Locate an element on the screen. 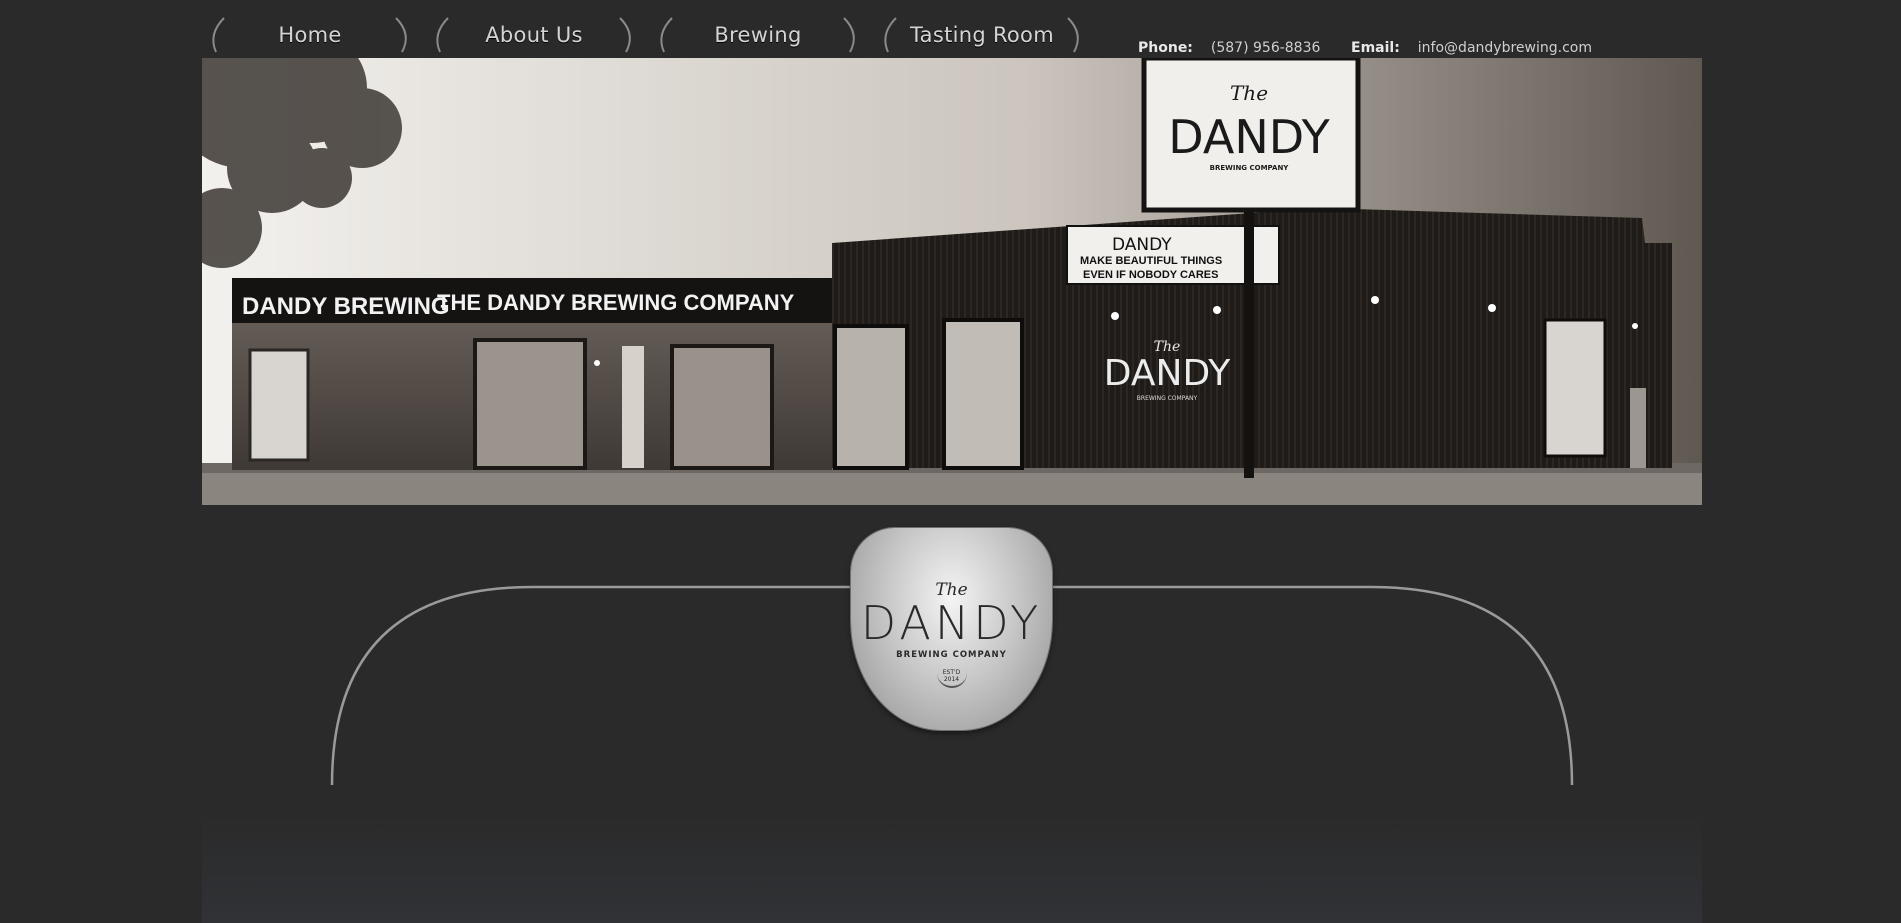 This screenshot has height=923, width=1901. nav-tasting-room: Tasting Room is located at coordinates (982, 35).